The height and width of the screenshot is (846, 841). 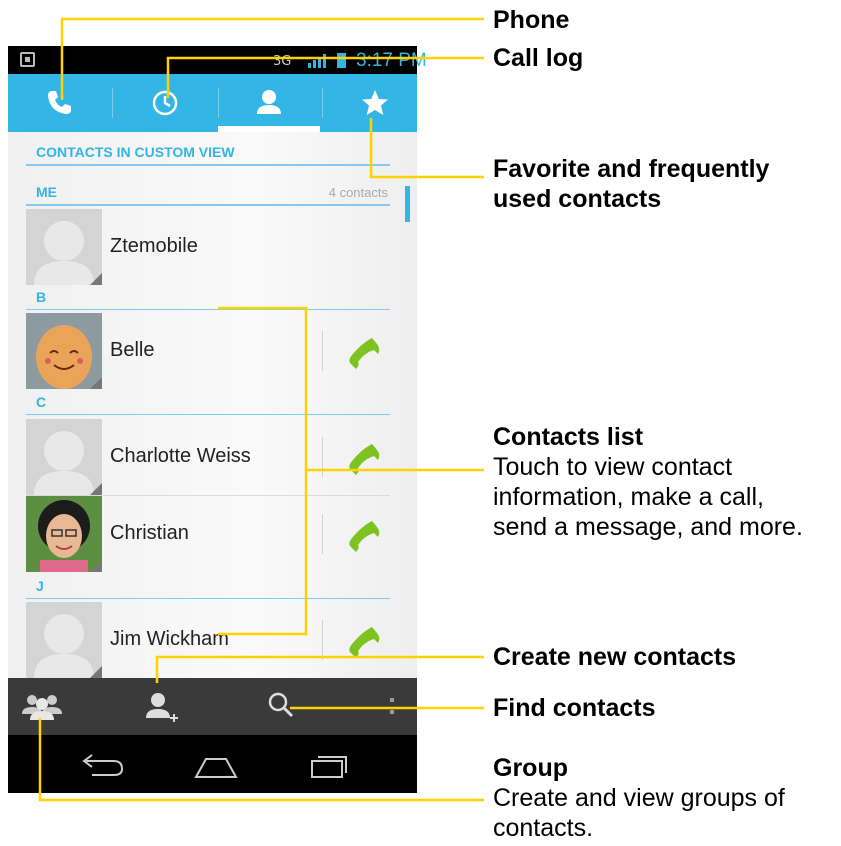 I want to click on callout-favorites: Favorite and frequently used contacts, so click(x=631, y=184).